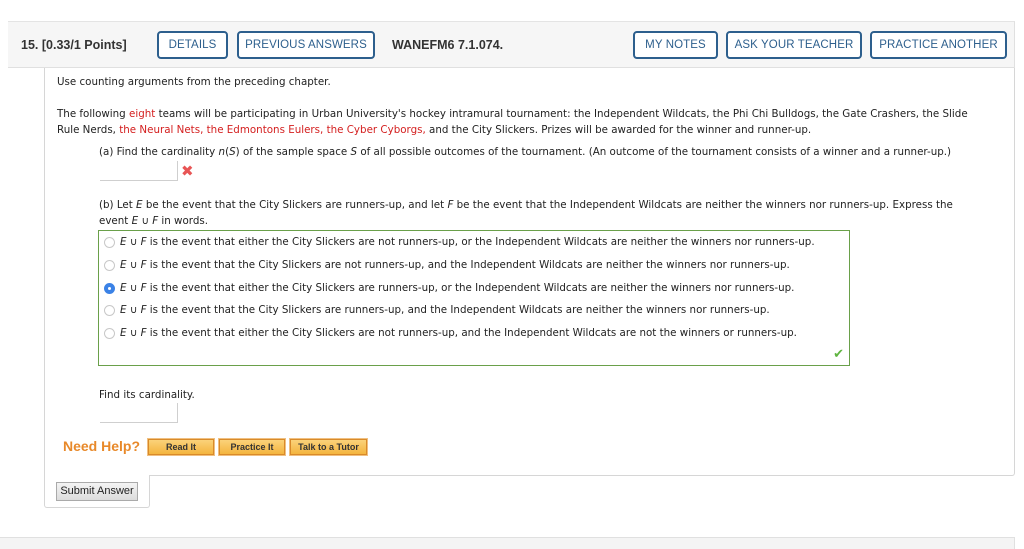 The height and width of the screenshot is (549, 1024). What do you see at coordinates (84, 45) in the screenshot?
I see `question-points: [0.33/1 Points]` at bounding box center [84, 45].